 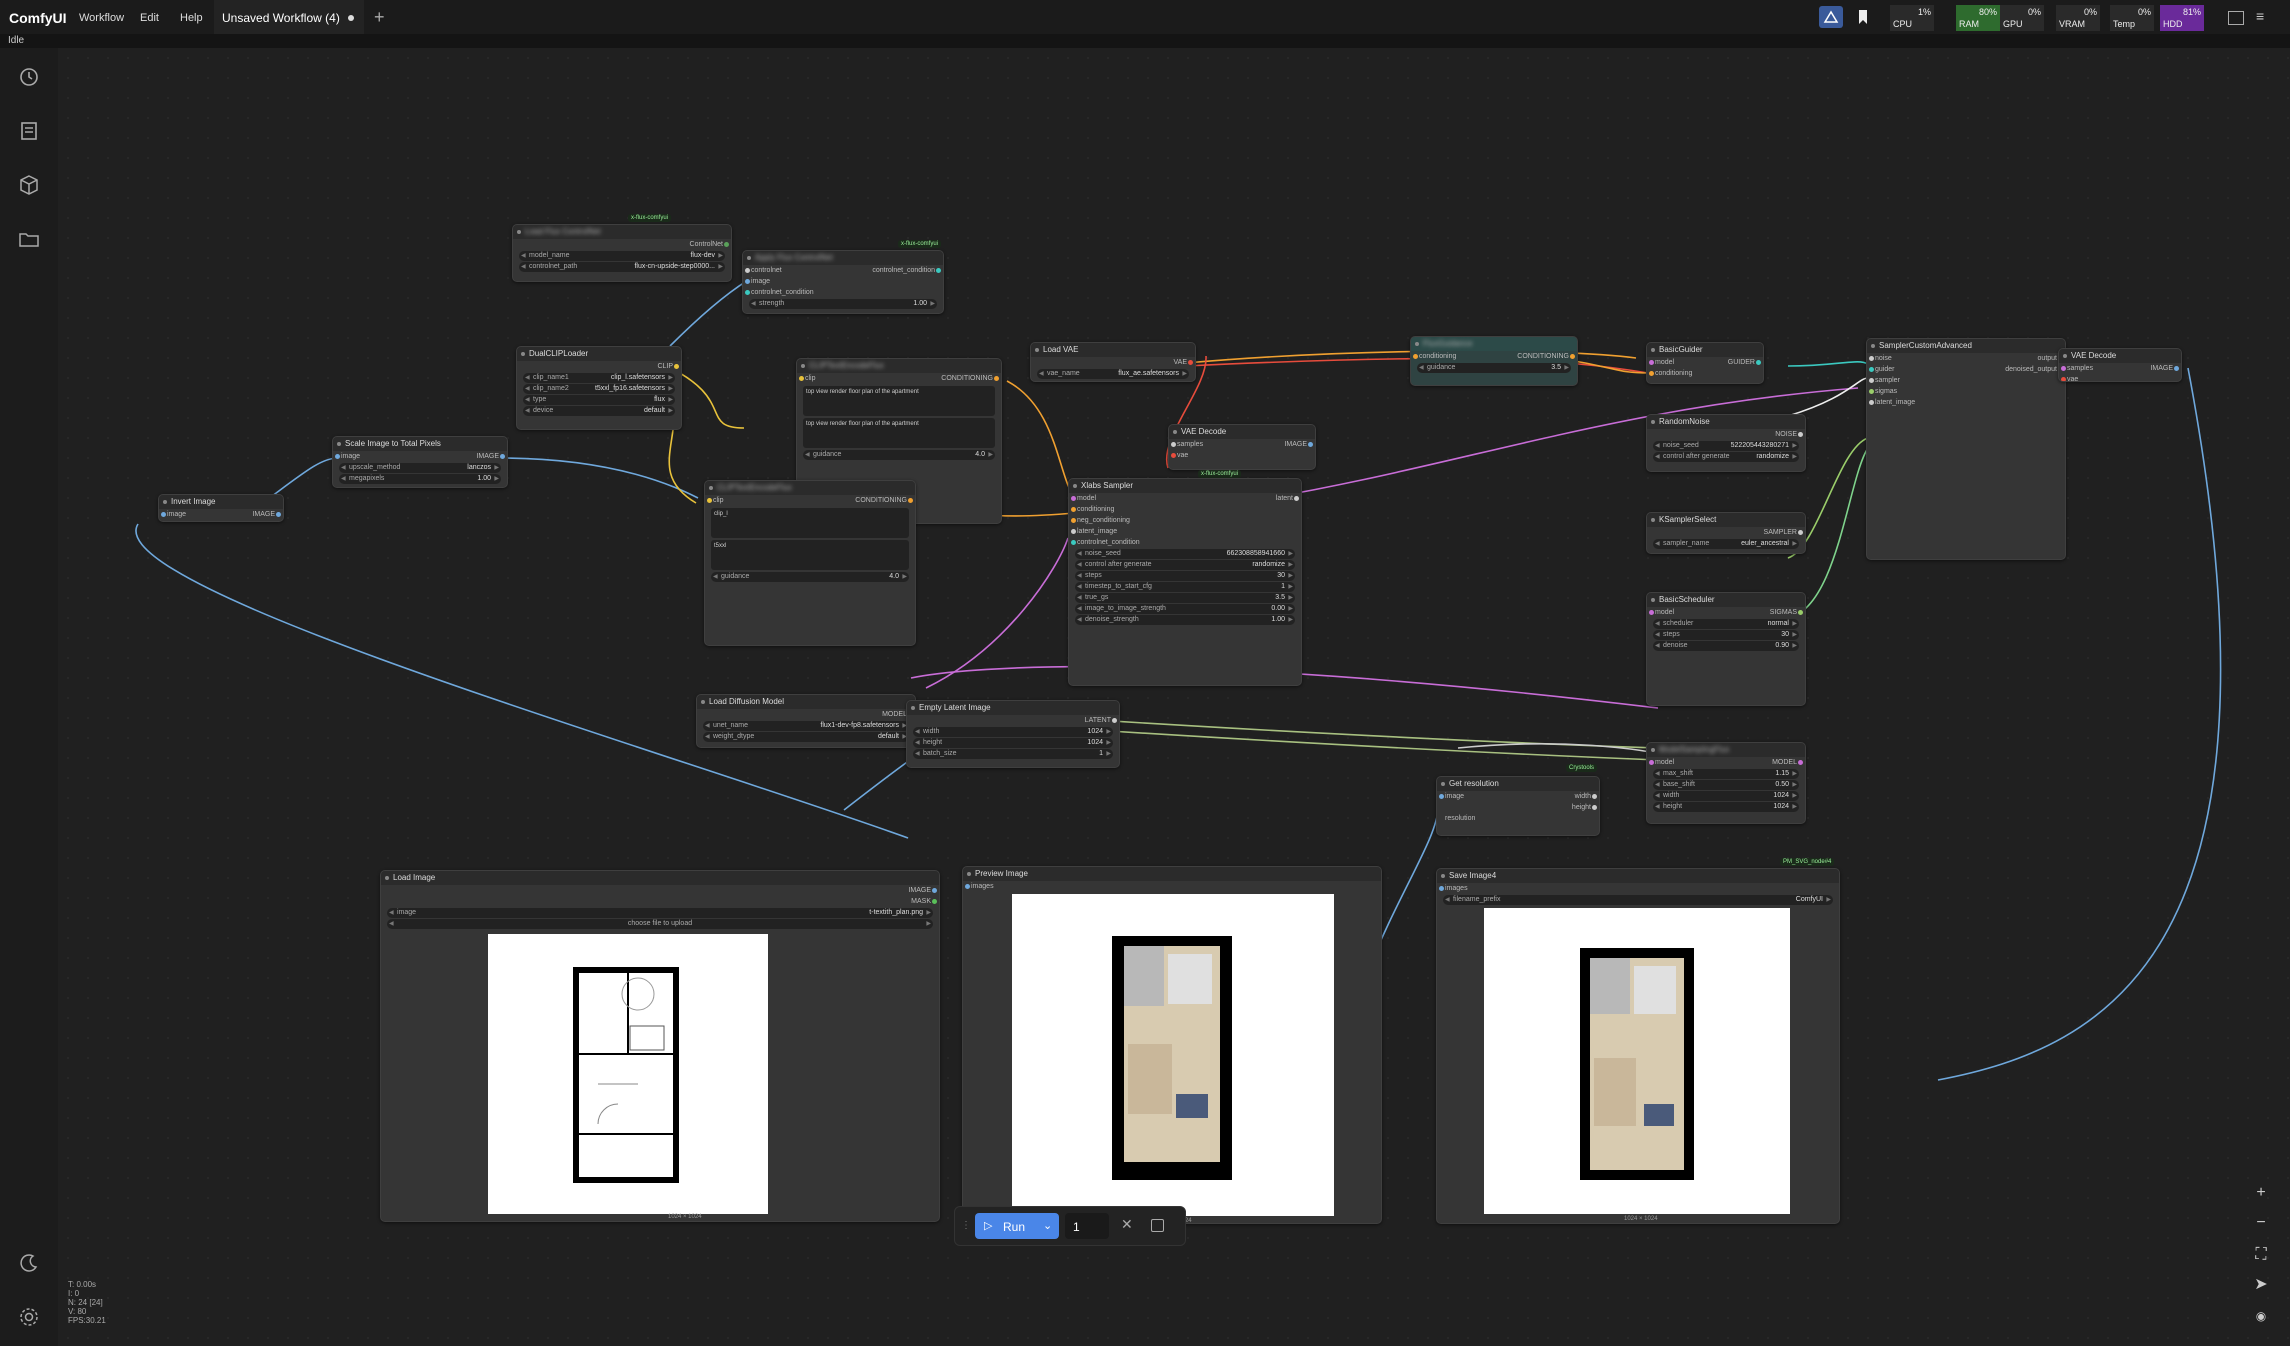 I want to click on node-title: CLIPTextEncodeFlux, so click(x=899, y=366).